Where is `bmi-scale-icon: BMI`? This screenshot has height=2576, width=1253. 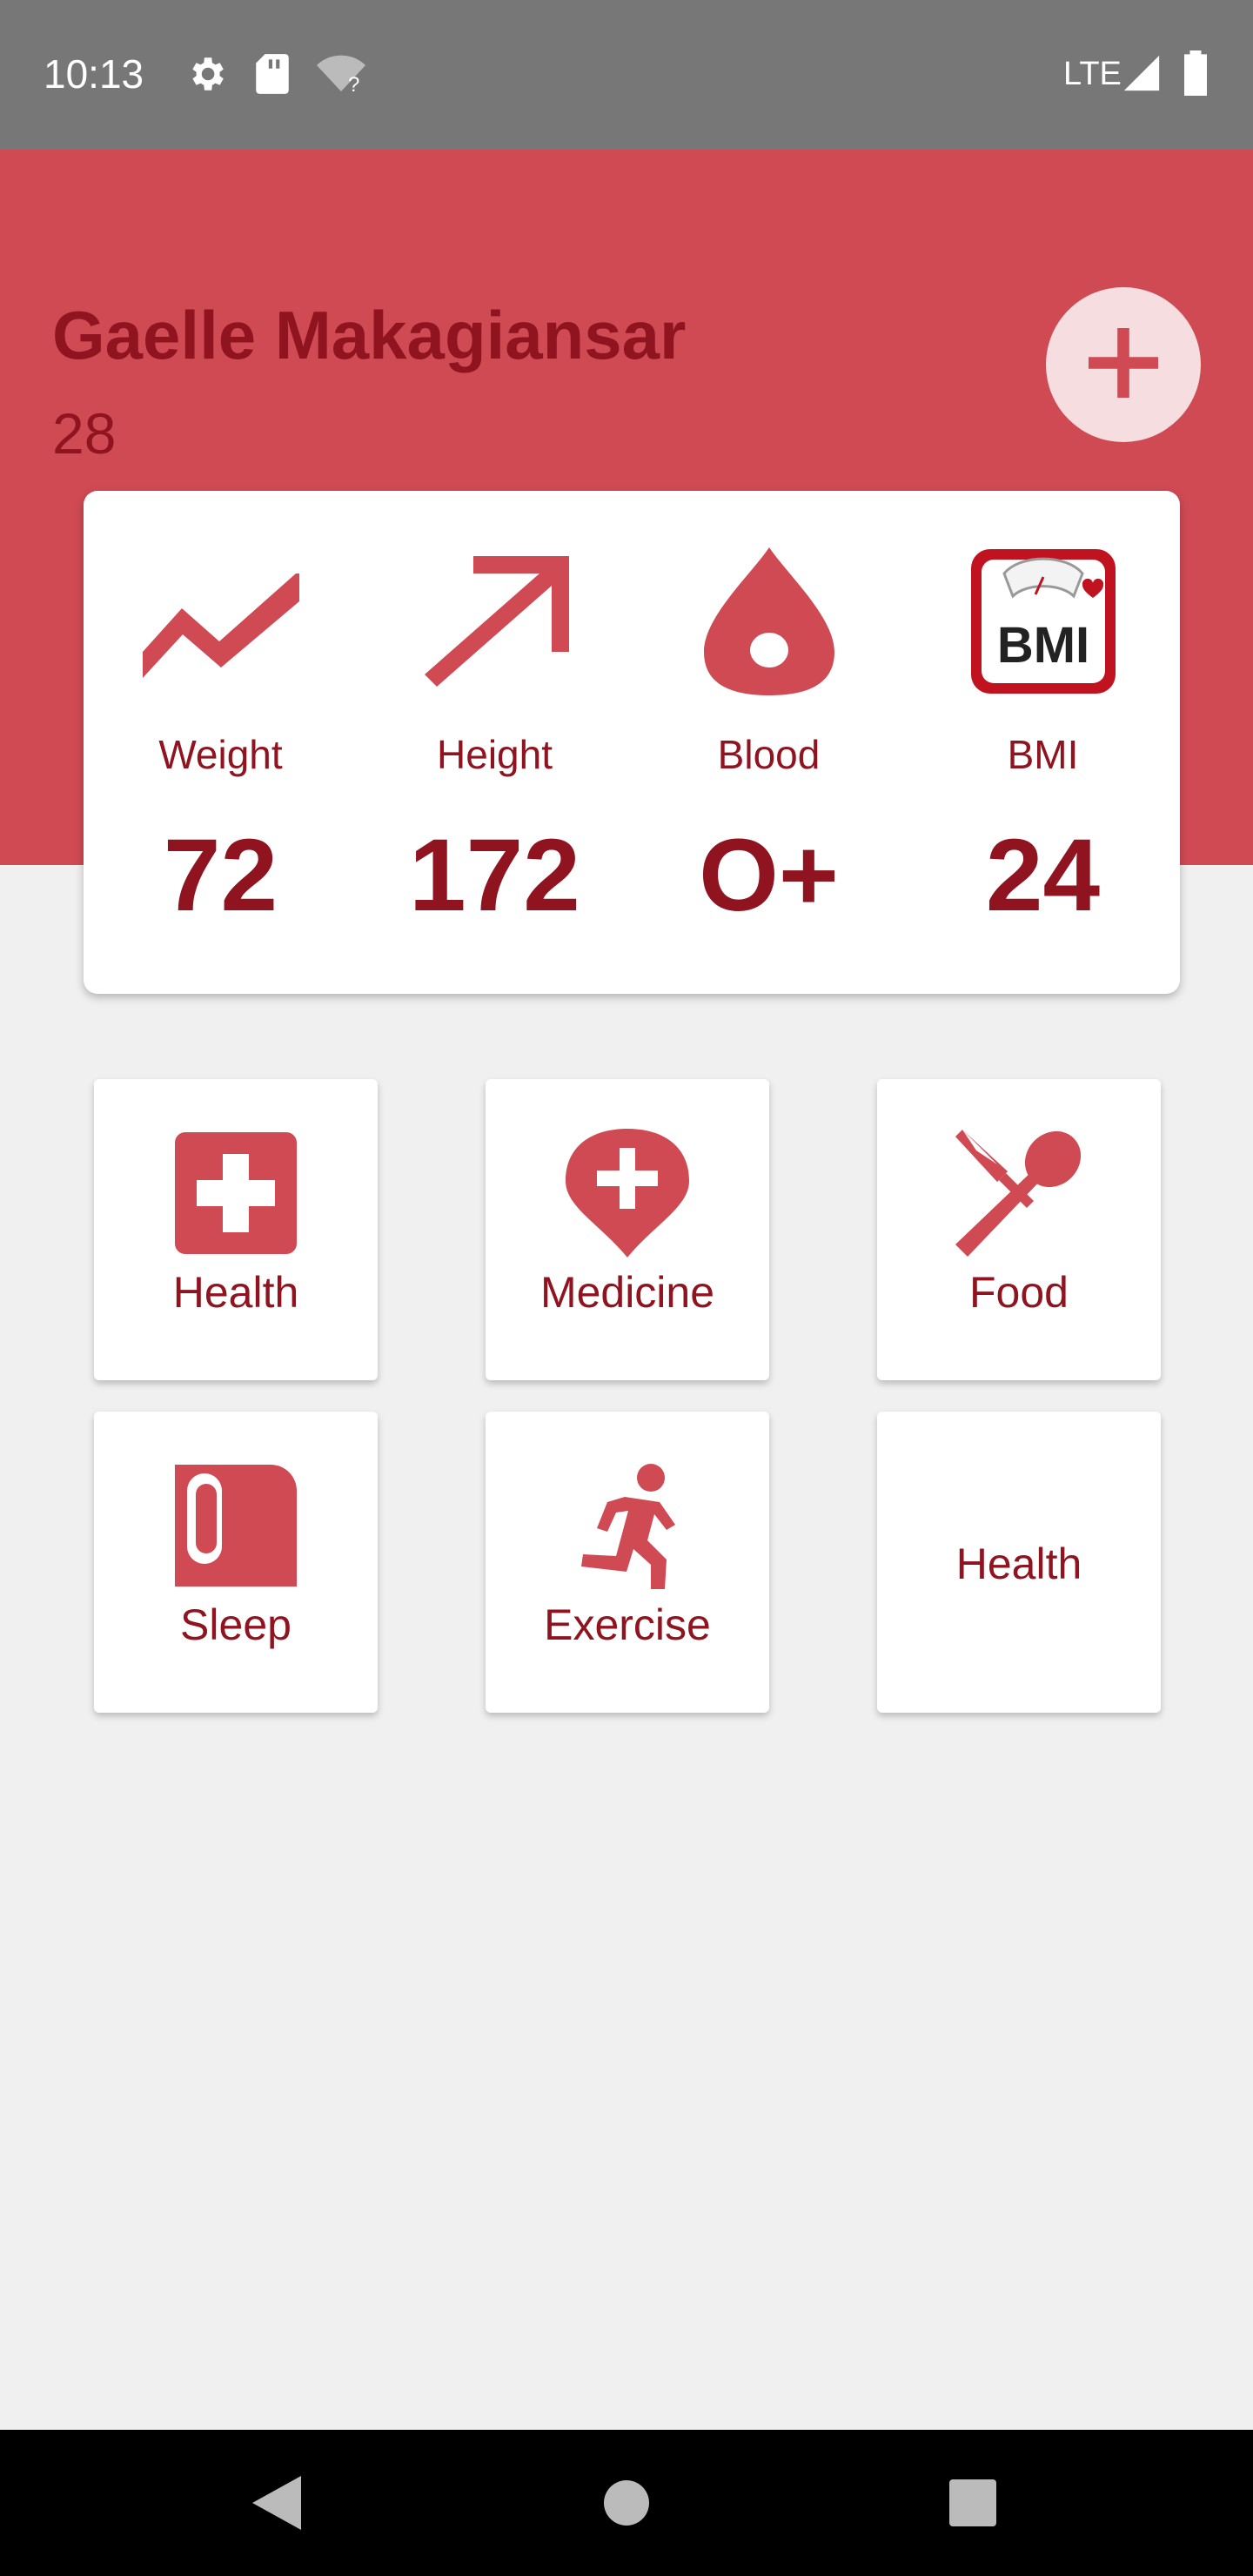 bmi-scale-icon: BMI is located at coordinates (1043, 621).